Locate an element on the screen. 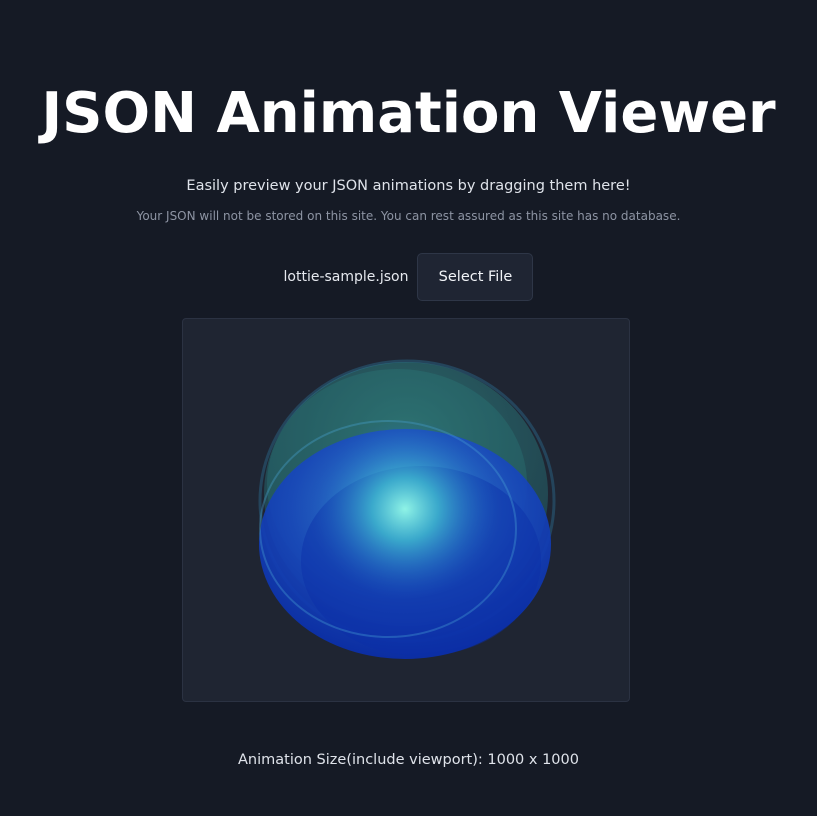 The height and width of the screenshot is (816, 817). selected-file-name: lottie-sample.json is located at coordinates (346, 276).